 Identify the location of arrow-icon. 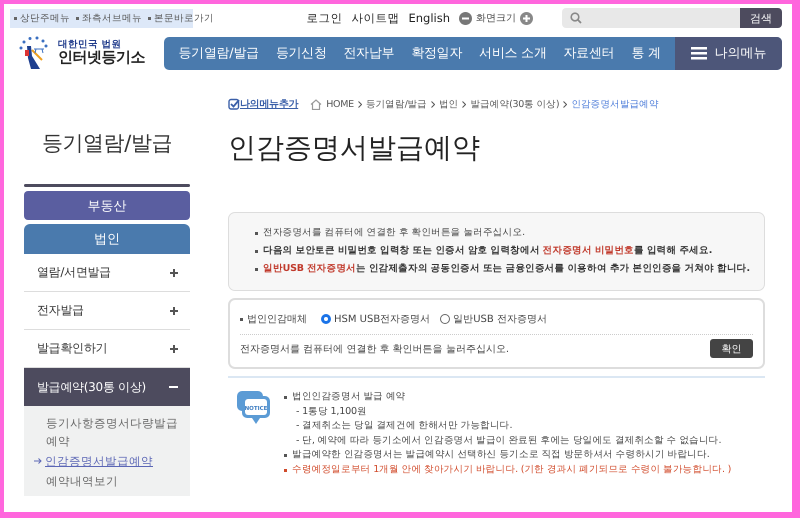
(38, 461).